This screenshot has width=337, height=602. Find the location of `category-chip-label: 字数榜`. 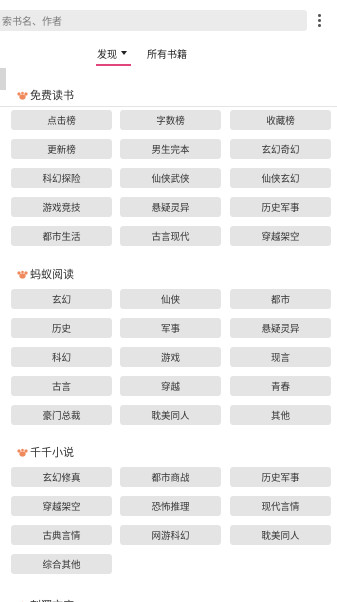

category-chip-label: 字数榜 is located at coordinates (170, 121).